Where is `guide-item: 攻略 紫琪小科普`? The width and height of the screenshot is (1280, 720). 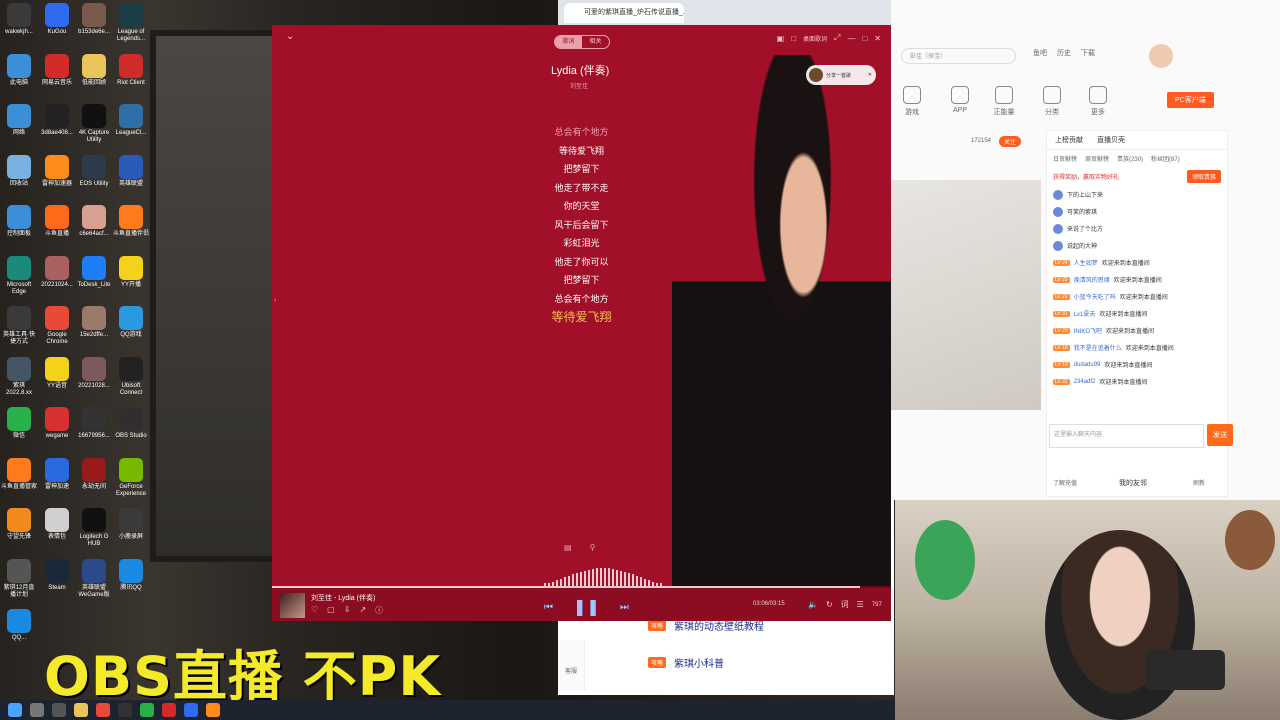 guide-item: 攻略 紫琪小科普 is located at coordinates (706, 662).